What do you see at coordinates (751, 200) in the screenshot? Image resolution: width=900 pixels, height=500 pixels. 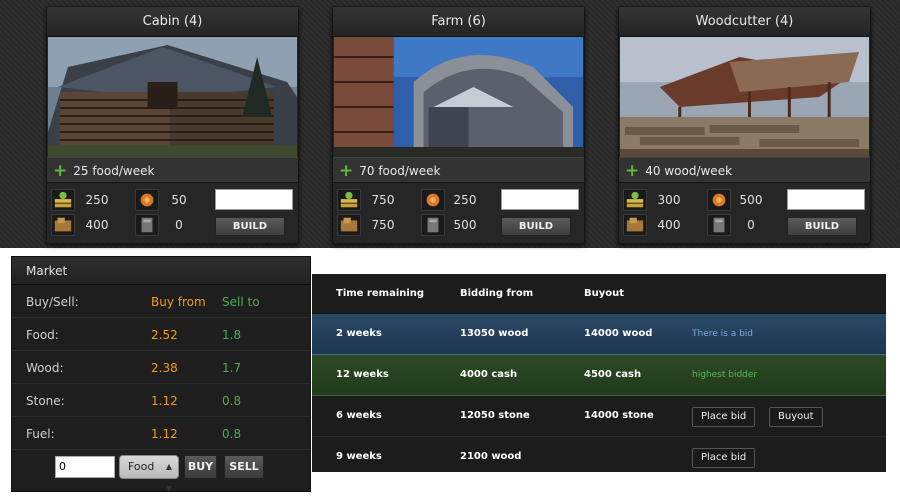 I see `food-cost: 500` at bounding box center [751, 200].